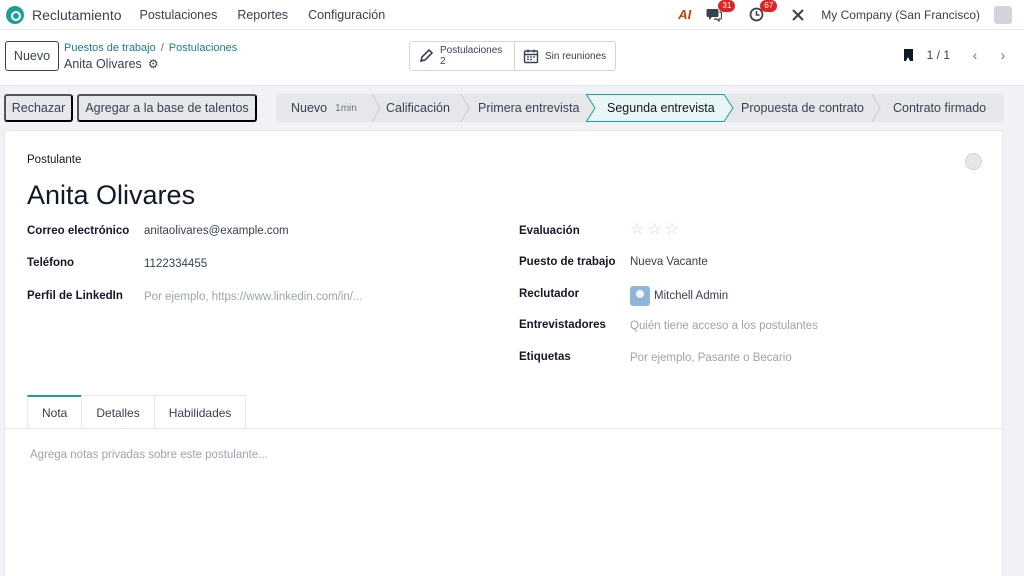 The height and width of the screenshot is (576, 1024). What do you see at coordinates (203, 48) in the screenshot?
I see `breadcrumb-applications: Postulaciones` at bounding box center [203, 48].